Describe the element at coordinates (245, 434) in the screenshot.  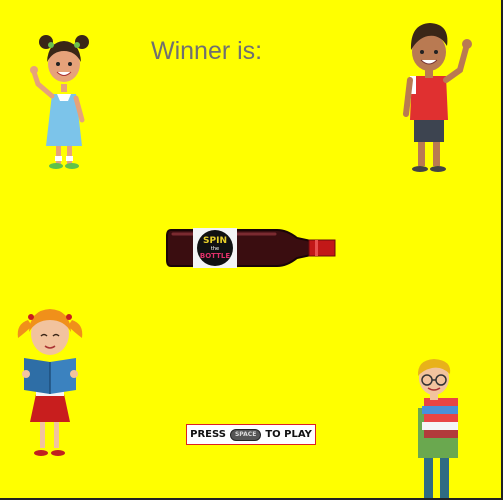
I see `space-key-icon: SPACE` at that location.